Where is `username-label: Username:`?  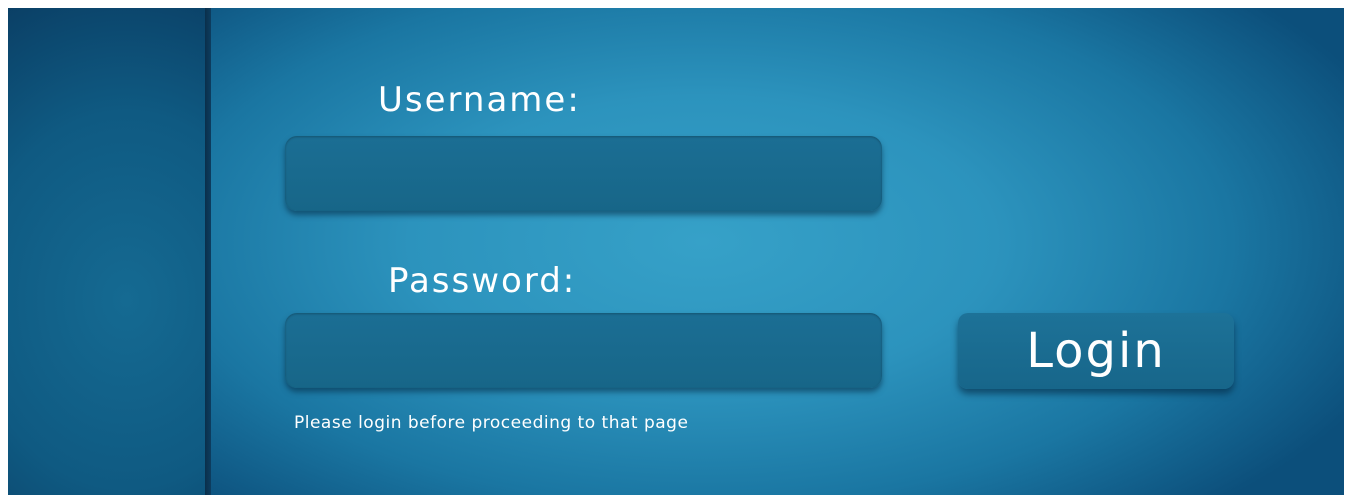 username-label: Username: is located at coordinates (479, 100).